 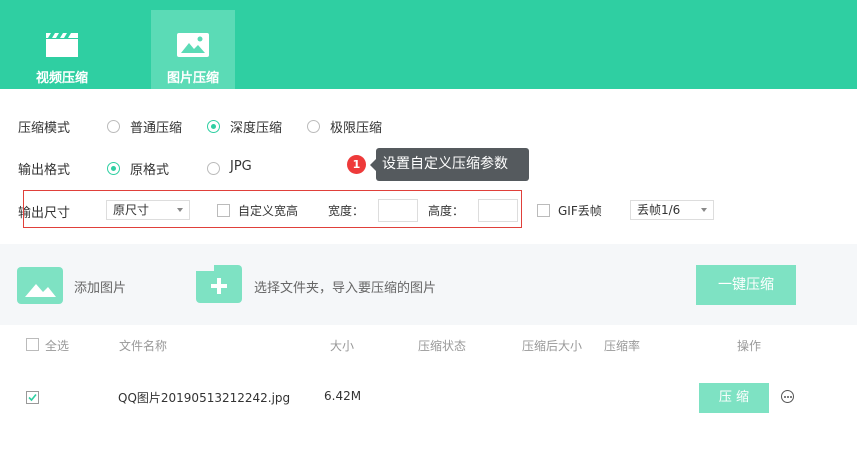 What do you see at coordinates (32, 344) in the screenshot?
I see `select-all-checkbox` at bounding box center [32, 344].